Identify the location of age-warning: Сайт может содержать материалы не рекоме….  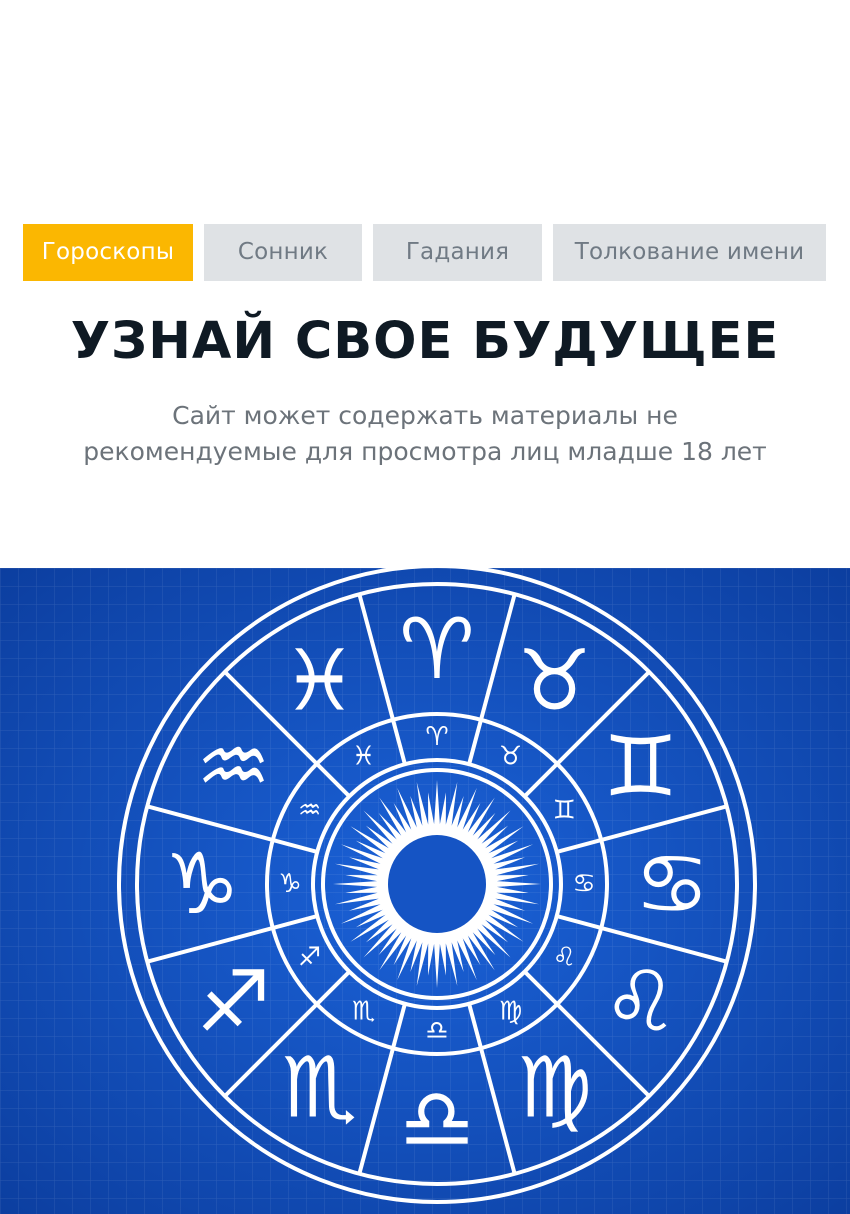
(425, 434).